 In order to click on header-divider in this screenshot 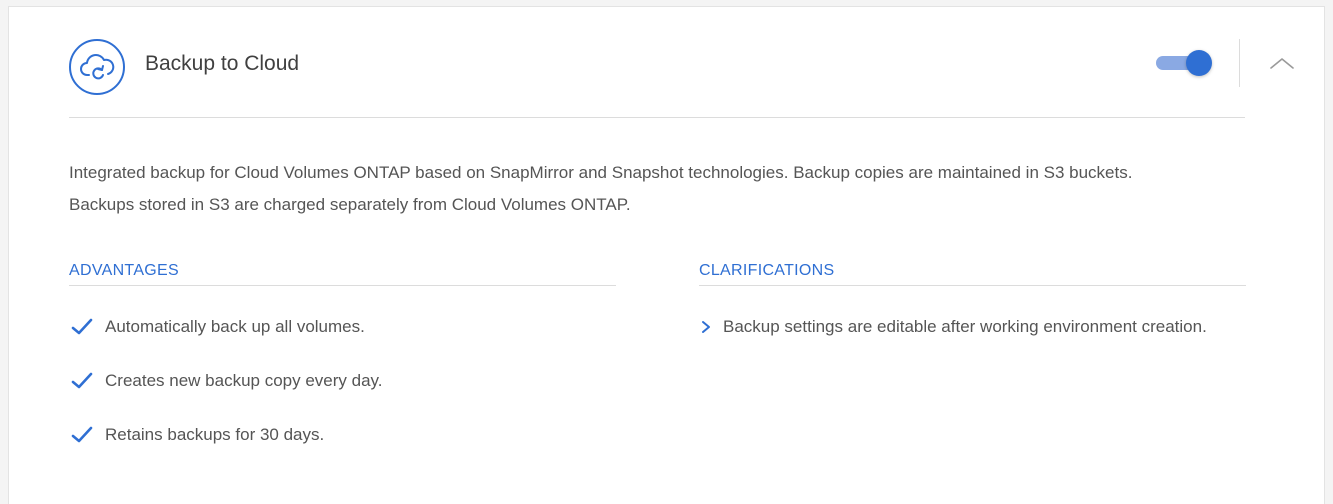, I will do `click(1239, 63)`.